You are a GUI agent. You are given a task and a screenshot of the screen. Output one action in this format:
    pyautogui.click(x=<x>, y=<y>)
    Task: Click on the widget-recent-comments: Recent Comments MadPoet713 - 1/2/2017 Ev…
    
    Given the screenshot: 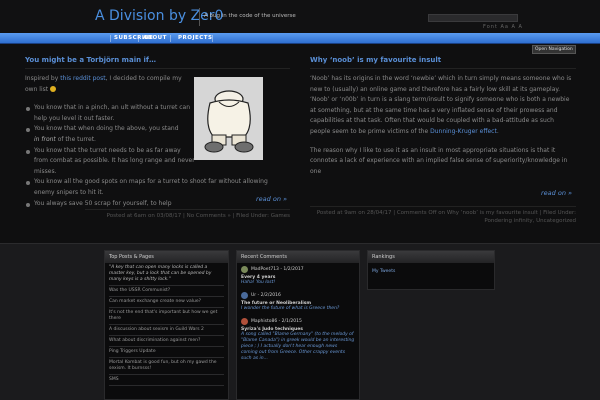 What is the action you would take?
    pyautogui.click(x=298, y=325)
    